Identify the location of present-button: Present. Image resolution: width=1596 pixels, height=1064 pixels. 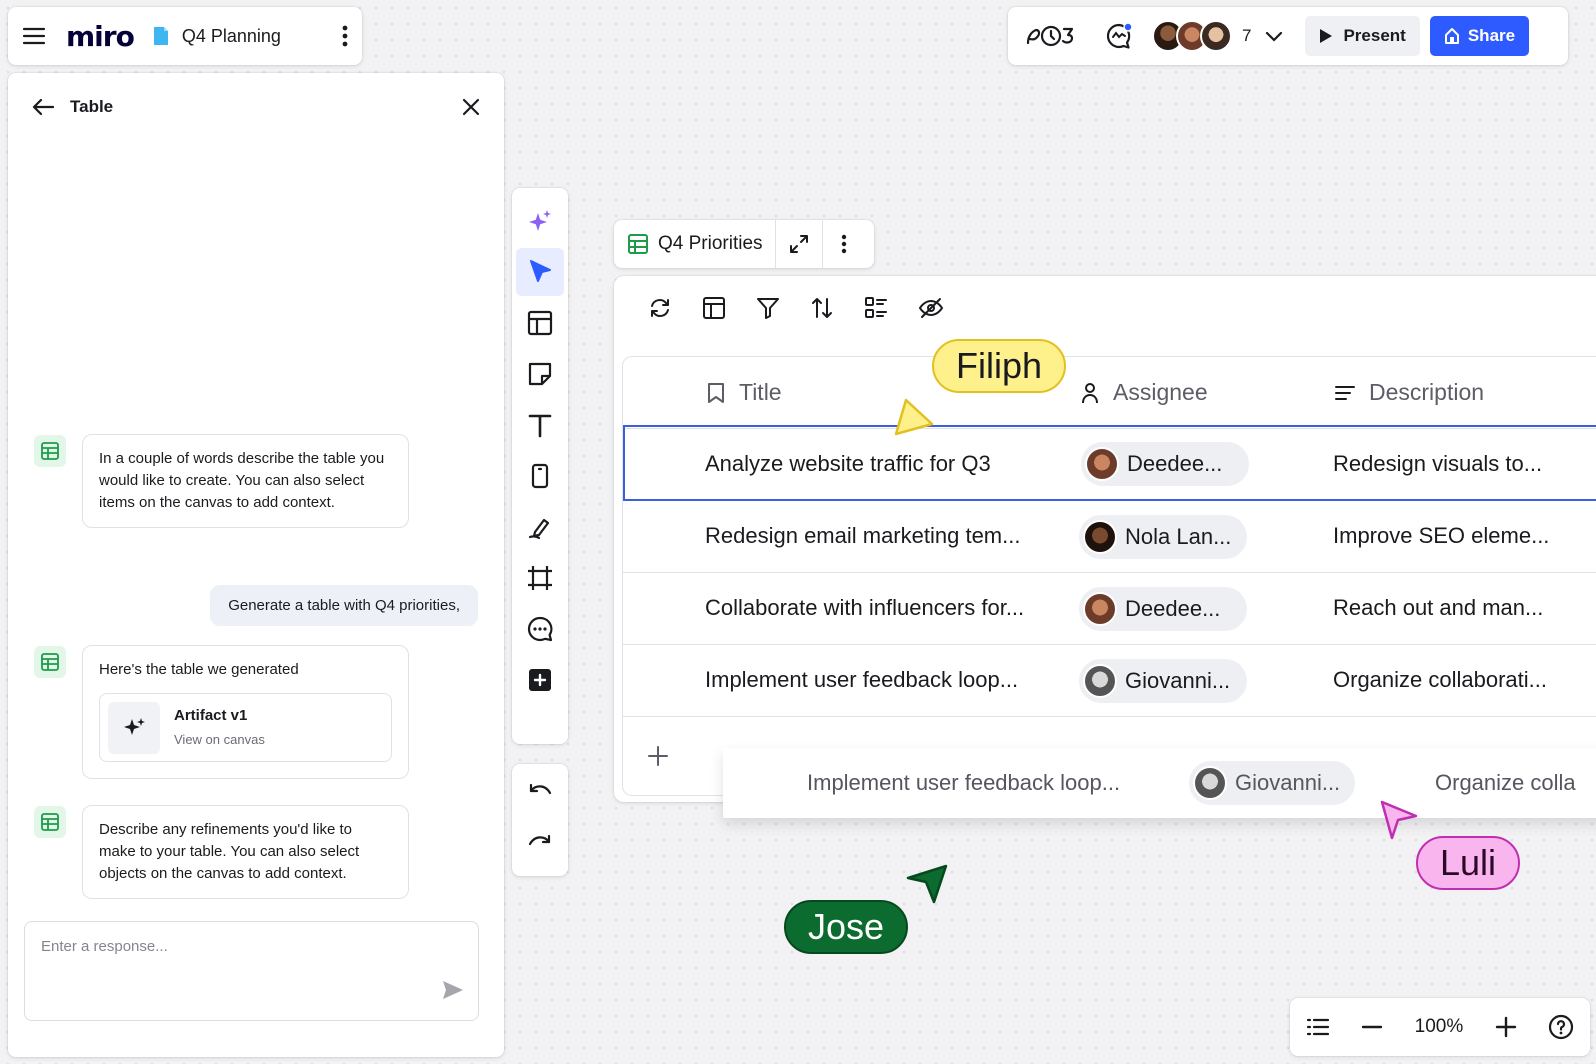
(1362, 36).